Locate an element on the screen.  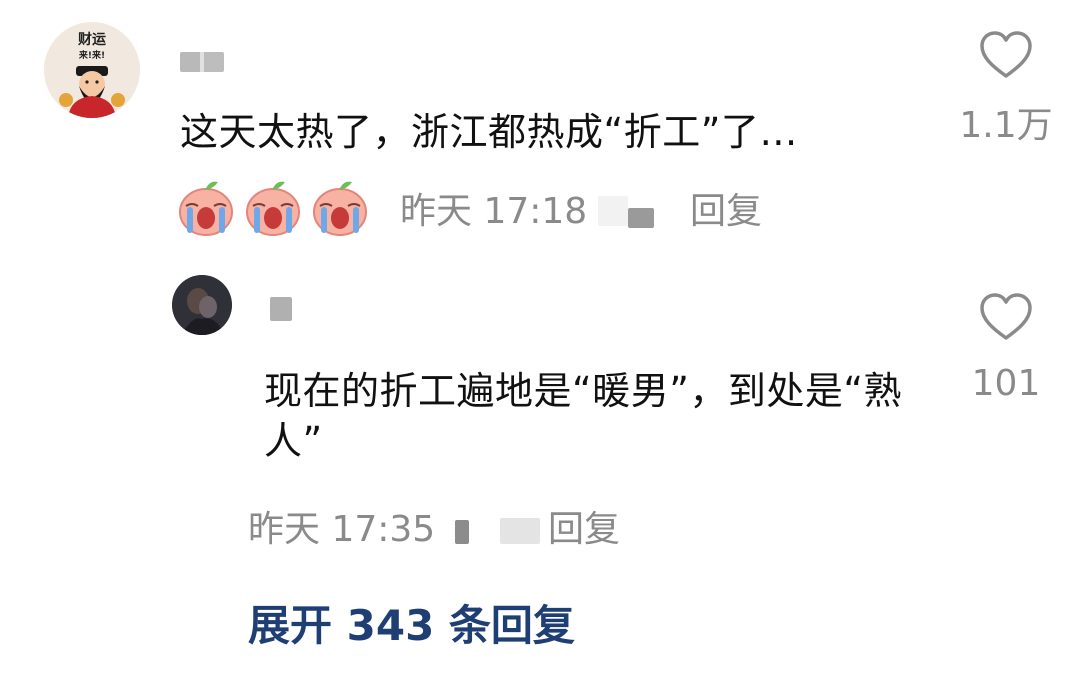
avatar: 财运 来!来! is located at coordinates (92, 70).